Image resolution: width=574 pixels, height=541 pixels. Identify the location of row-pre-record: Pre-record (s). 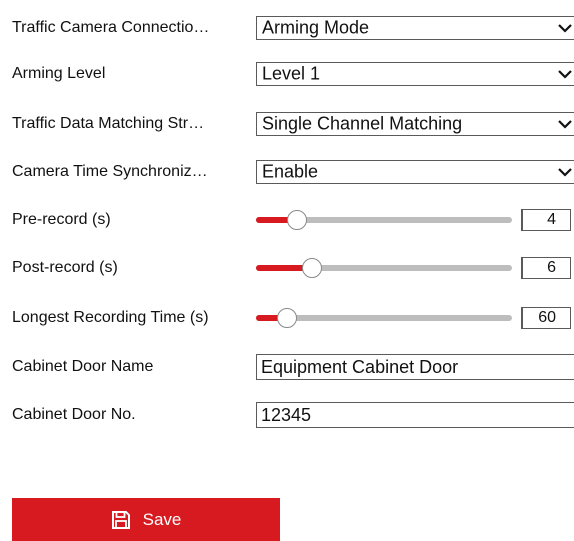
(287, 220).